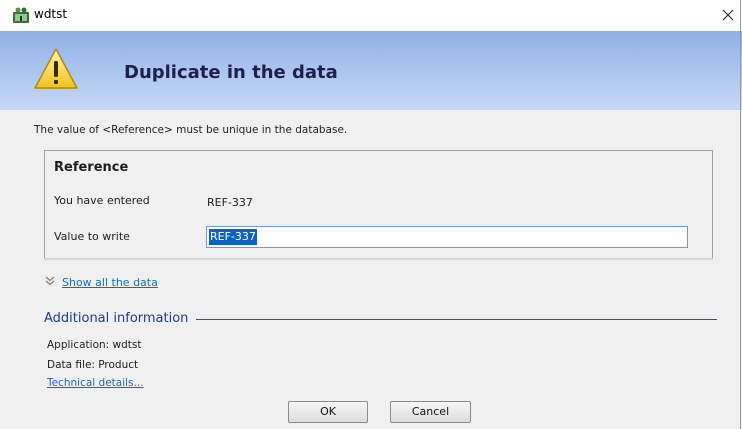 The height and width of the screenshot is (429, 742). What do you see at coordinates (378, 259) in the screenshot?
I see `group-shadow` at bounding box center [378, 259].